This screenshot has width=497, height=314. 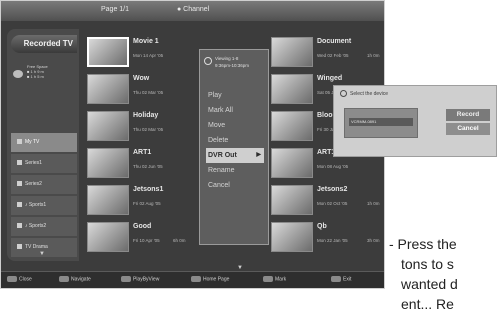 What do you see at coordinates (369, 93) in the screenshot?
I see `dialog-title-text: Select the device` at bounding box center [369, 93].